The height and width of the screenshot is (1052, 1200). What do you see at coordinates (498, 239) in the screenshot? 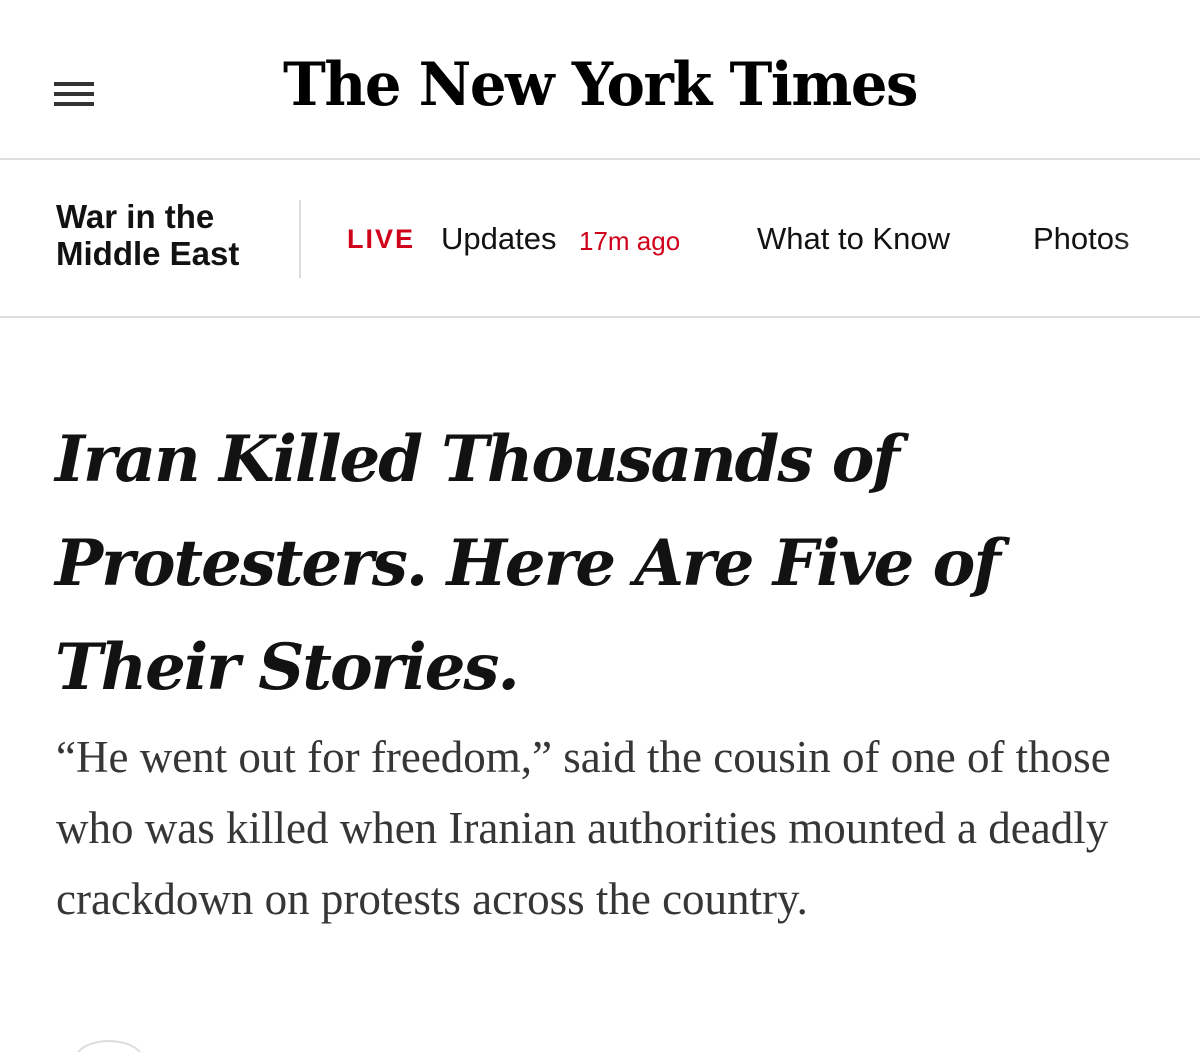
I see `nav-link-updates: Updates` at bounding box center [498, 239].